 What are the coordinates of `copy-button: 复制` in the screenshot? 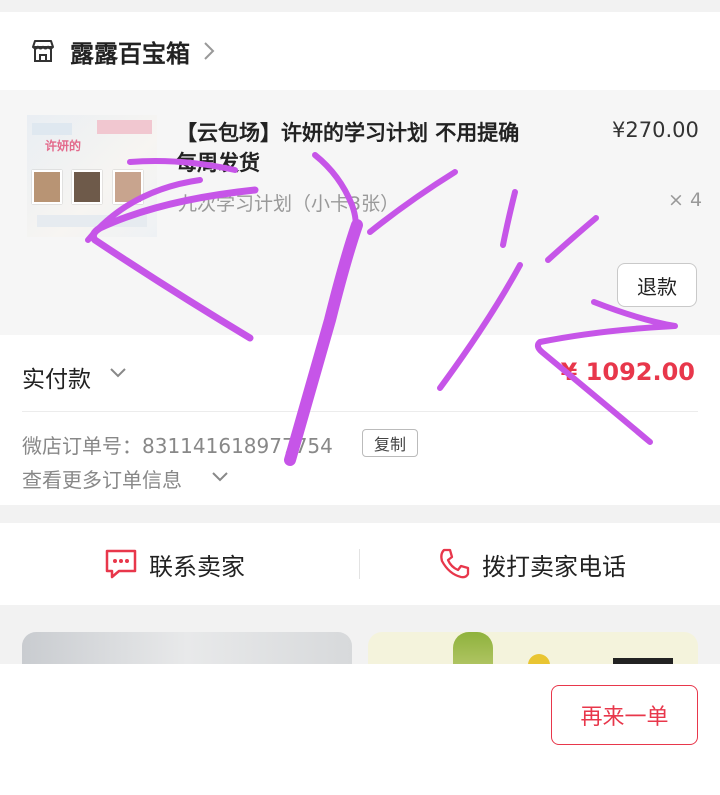 It's located at (390, 443).